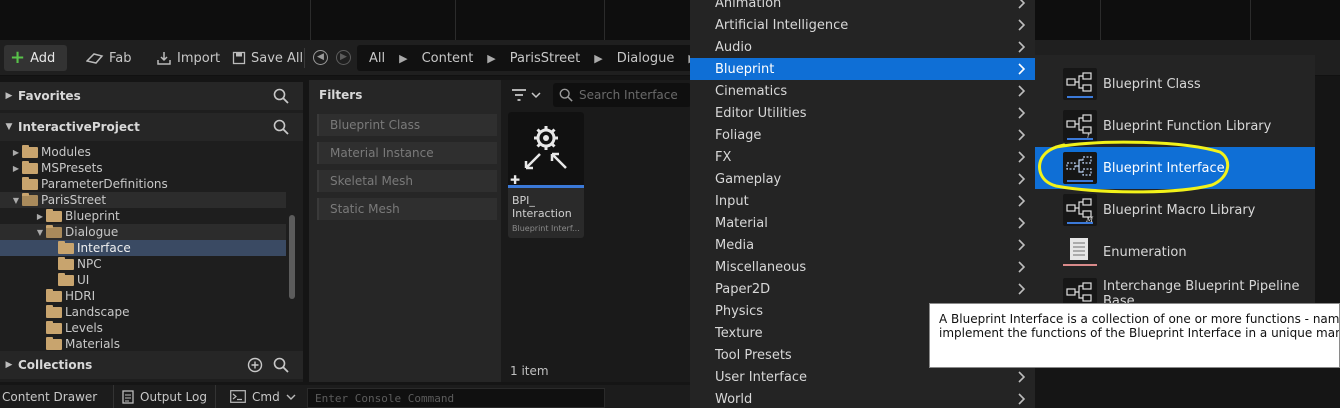 The height and width of the screenshot is (408, 1340). I want to click on filter-item: Blueprint Class, so click(407, 125).